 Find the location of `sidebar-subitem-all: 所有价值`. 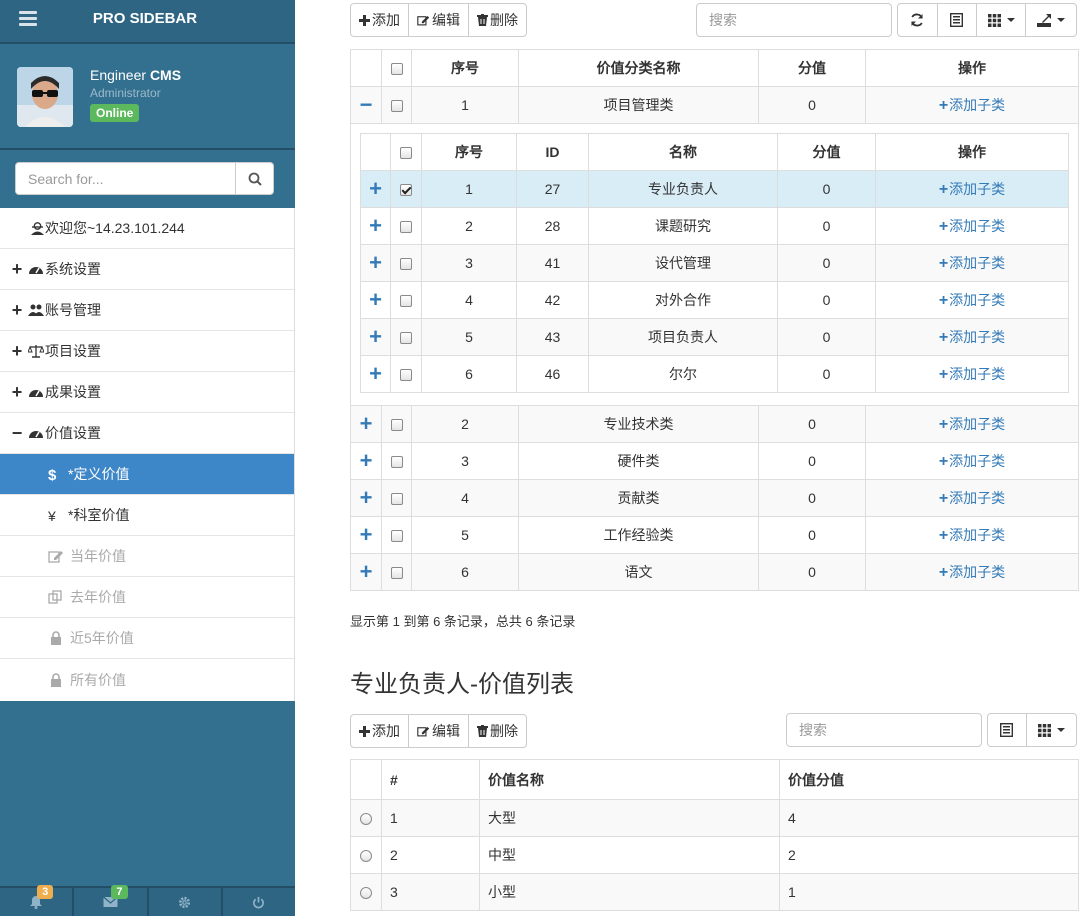

sidebar-subitem-all: 所有价值 is located at coordinates (147, 679).